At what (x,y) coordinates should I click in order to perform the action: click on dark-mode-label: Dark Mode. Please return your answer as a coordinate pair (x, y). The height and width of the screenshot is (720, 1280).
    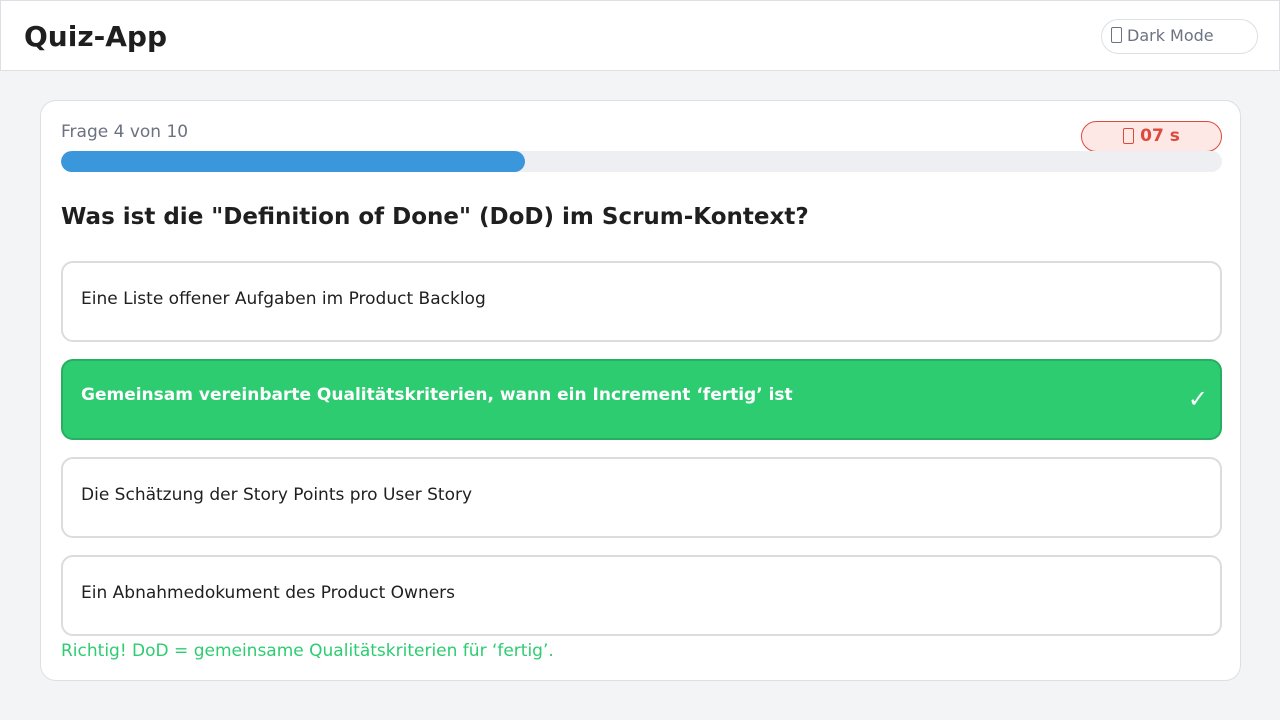
    Looking at the image, I should click on (1170, 35).